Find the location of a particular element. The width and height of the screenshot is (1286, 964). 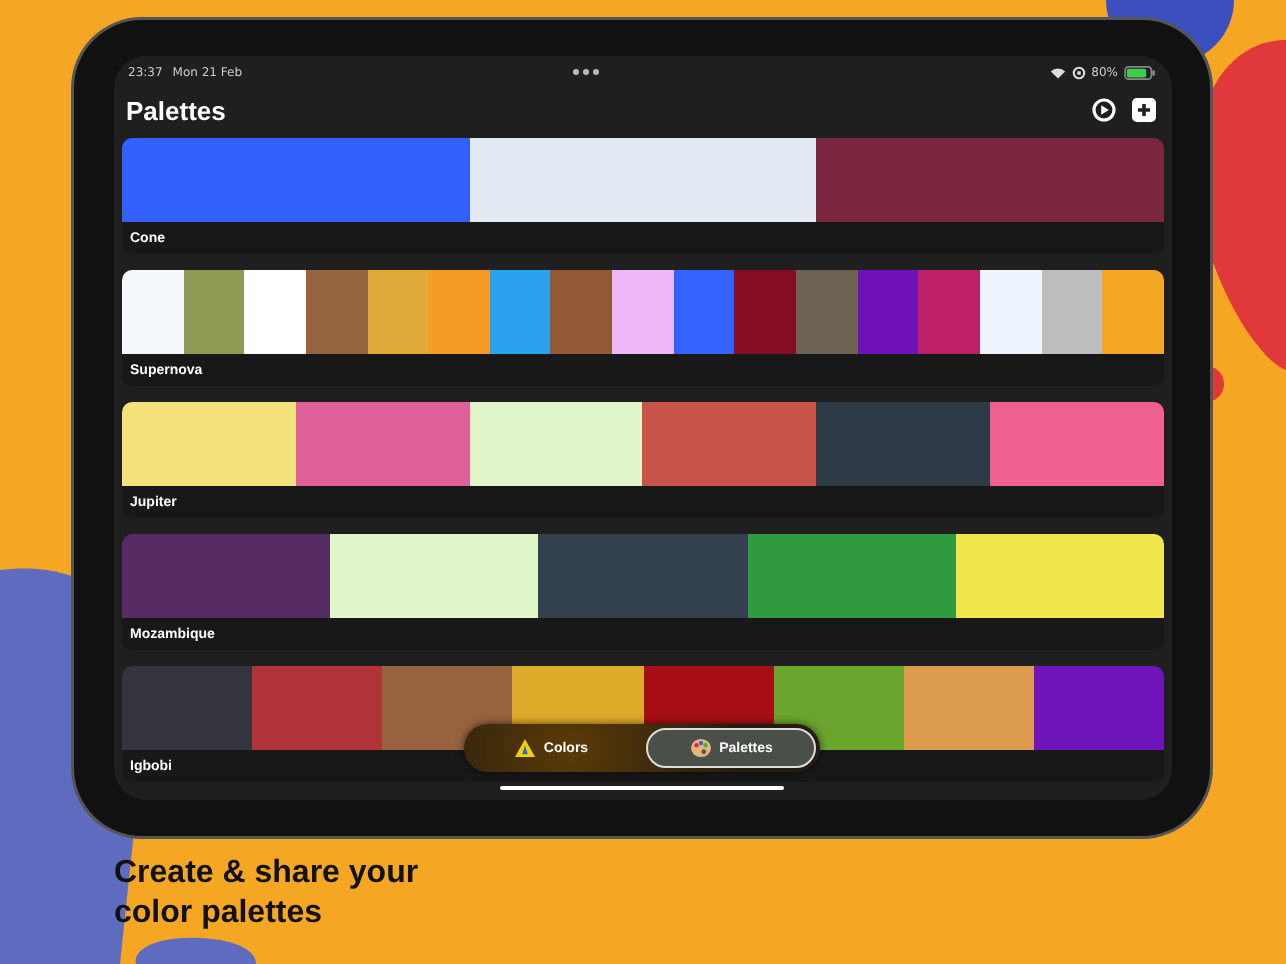

play-icon is located at coordinates (1104, 110).